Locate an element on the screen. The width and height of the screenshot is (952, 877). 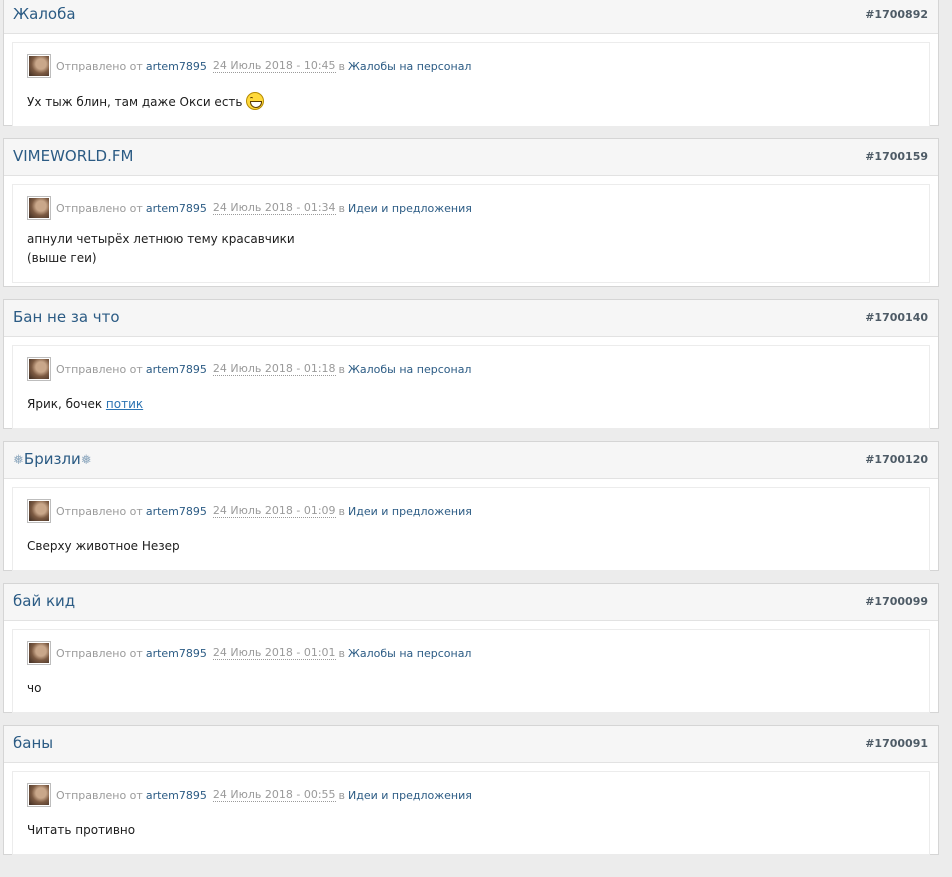
post-content: Ух тыж блин, там даже Окси есть is located at coordinates (472, 102).